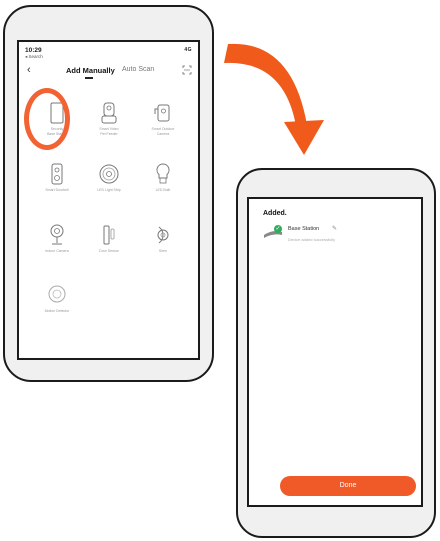 This screenshot has width=440, height=541. What do you see at coordinates (163, 173) in the screenshot?
I see `bulb-icon` at bounding box center [163, 173].